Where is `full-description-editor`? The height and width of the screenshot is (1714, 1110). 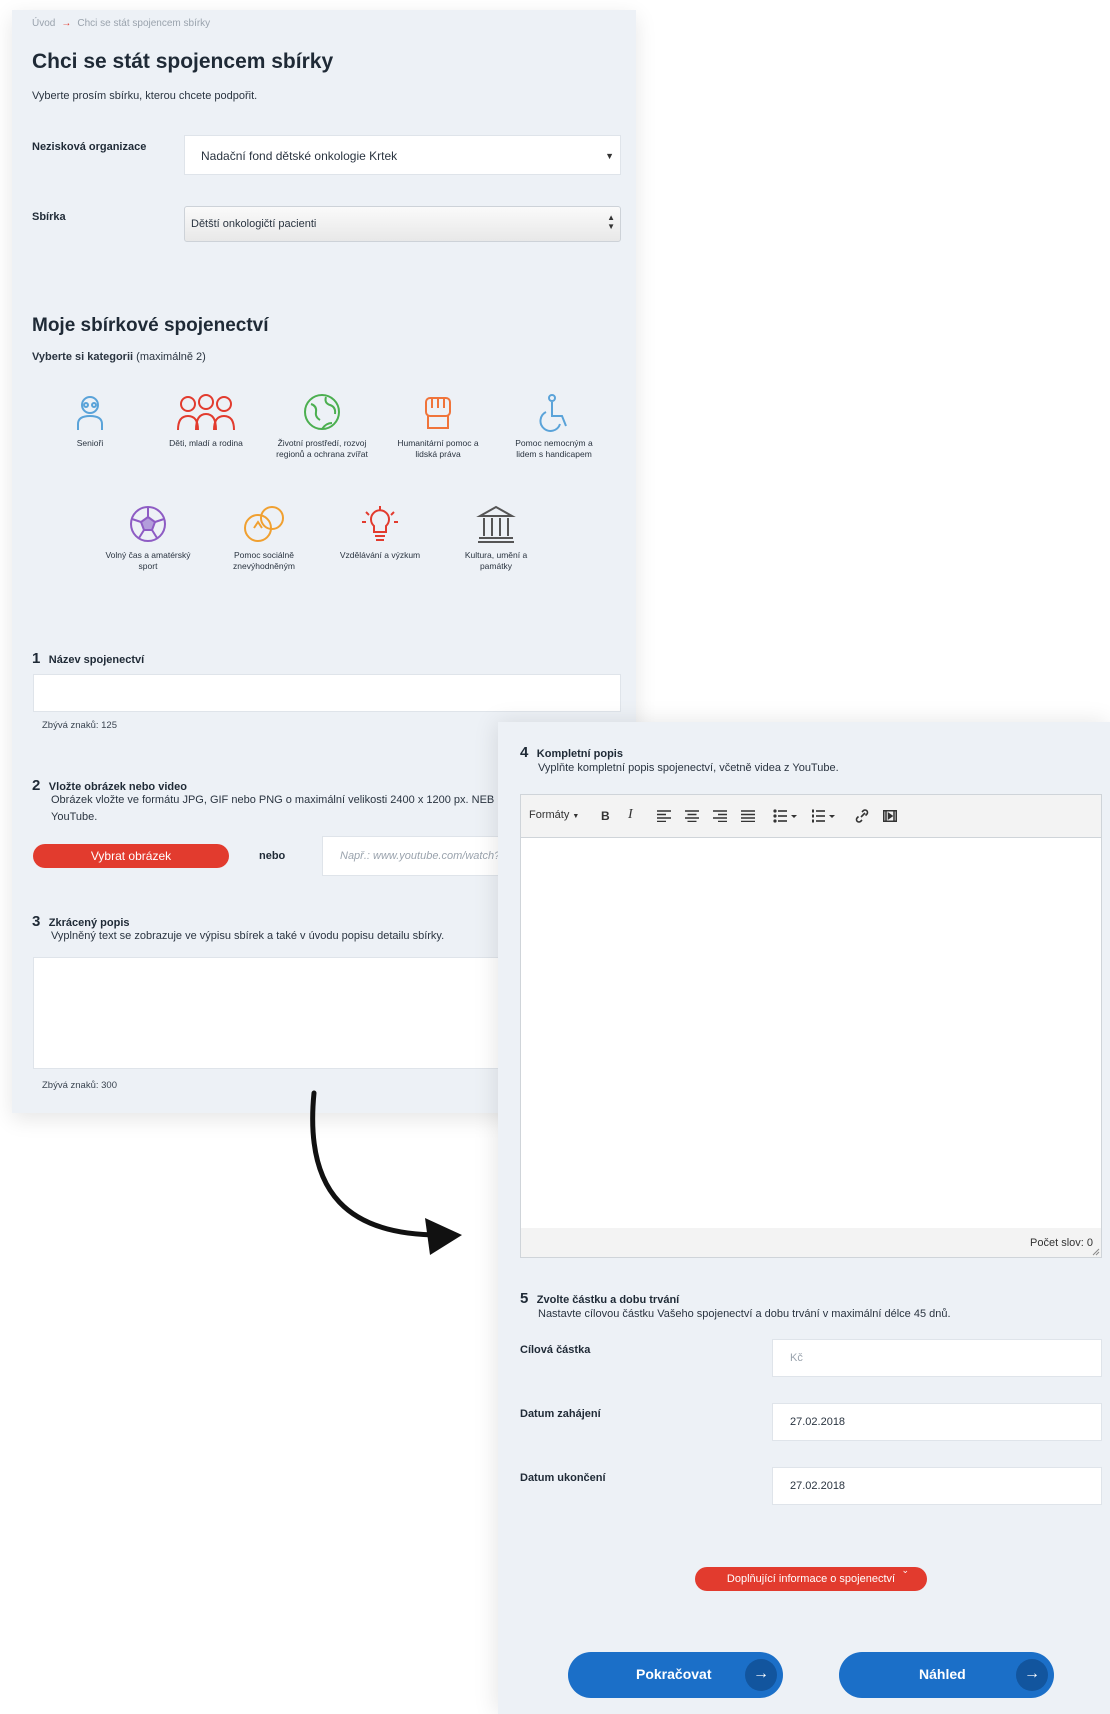
full-description-editor is located at coordinates (811, 1033).